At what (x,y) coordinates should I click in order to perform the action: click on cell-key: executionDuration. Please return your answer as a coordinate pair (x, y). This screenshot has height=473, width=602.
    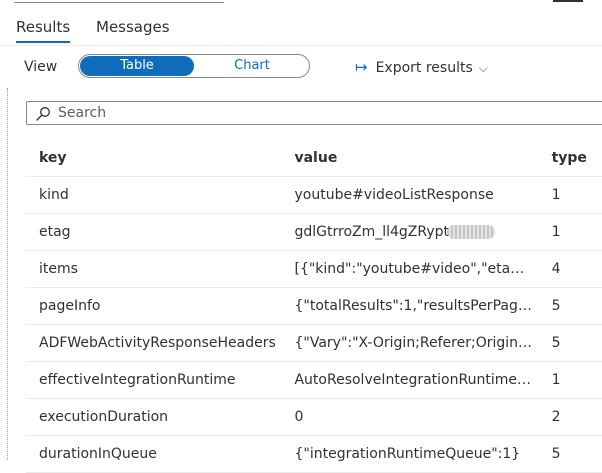
    Looking at the image, I should click on (154, 417).